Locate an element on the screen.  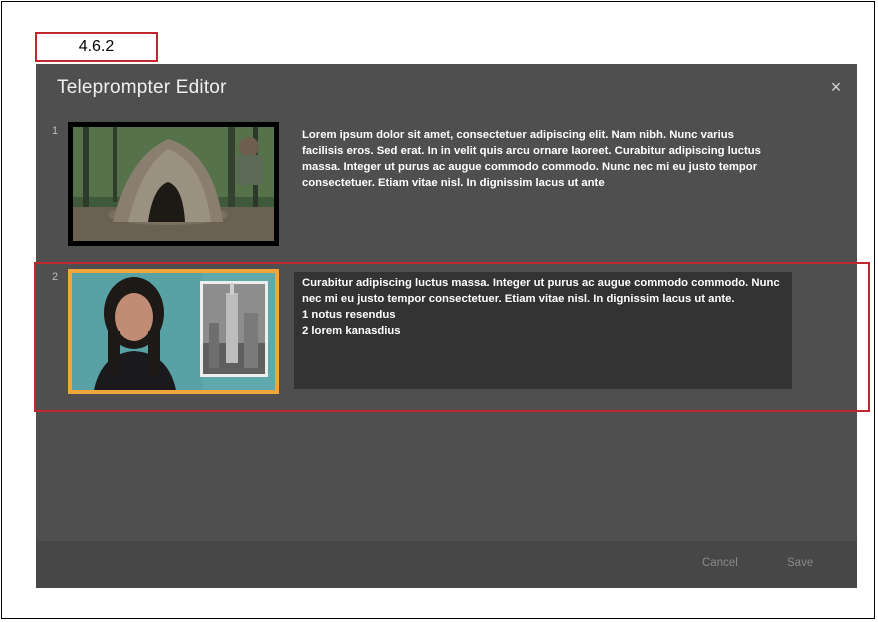
version-label: 4.6.2 is located at coordinates (96, 47).